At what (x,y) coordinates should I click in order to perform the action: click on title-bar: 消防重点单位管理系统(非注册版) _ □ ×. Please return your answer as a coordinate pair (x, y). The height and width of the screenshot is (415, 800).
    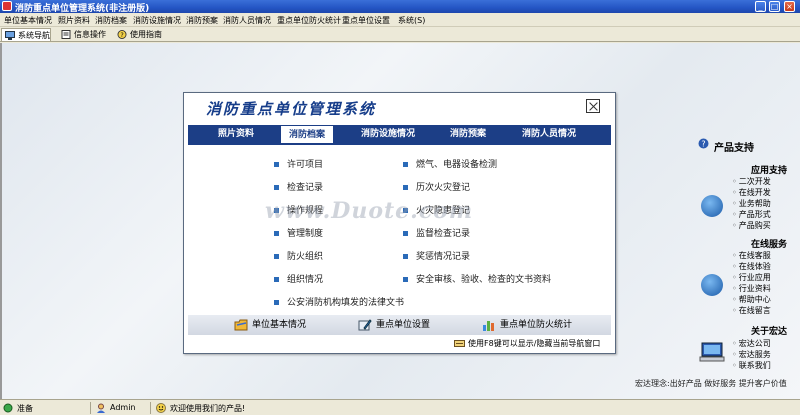
    Looking at the image, I should click on (400, 7).